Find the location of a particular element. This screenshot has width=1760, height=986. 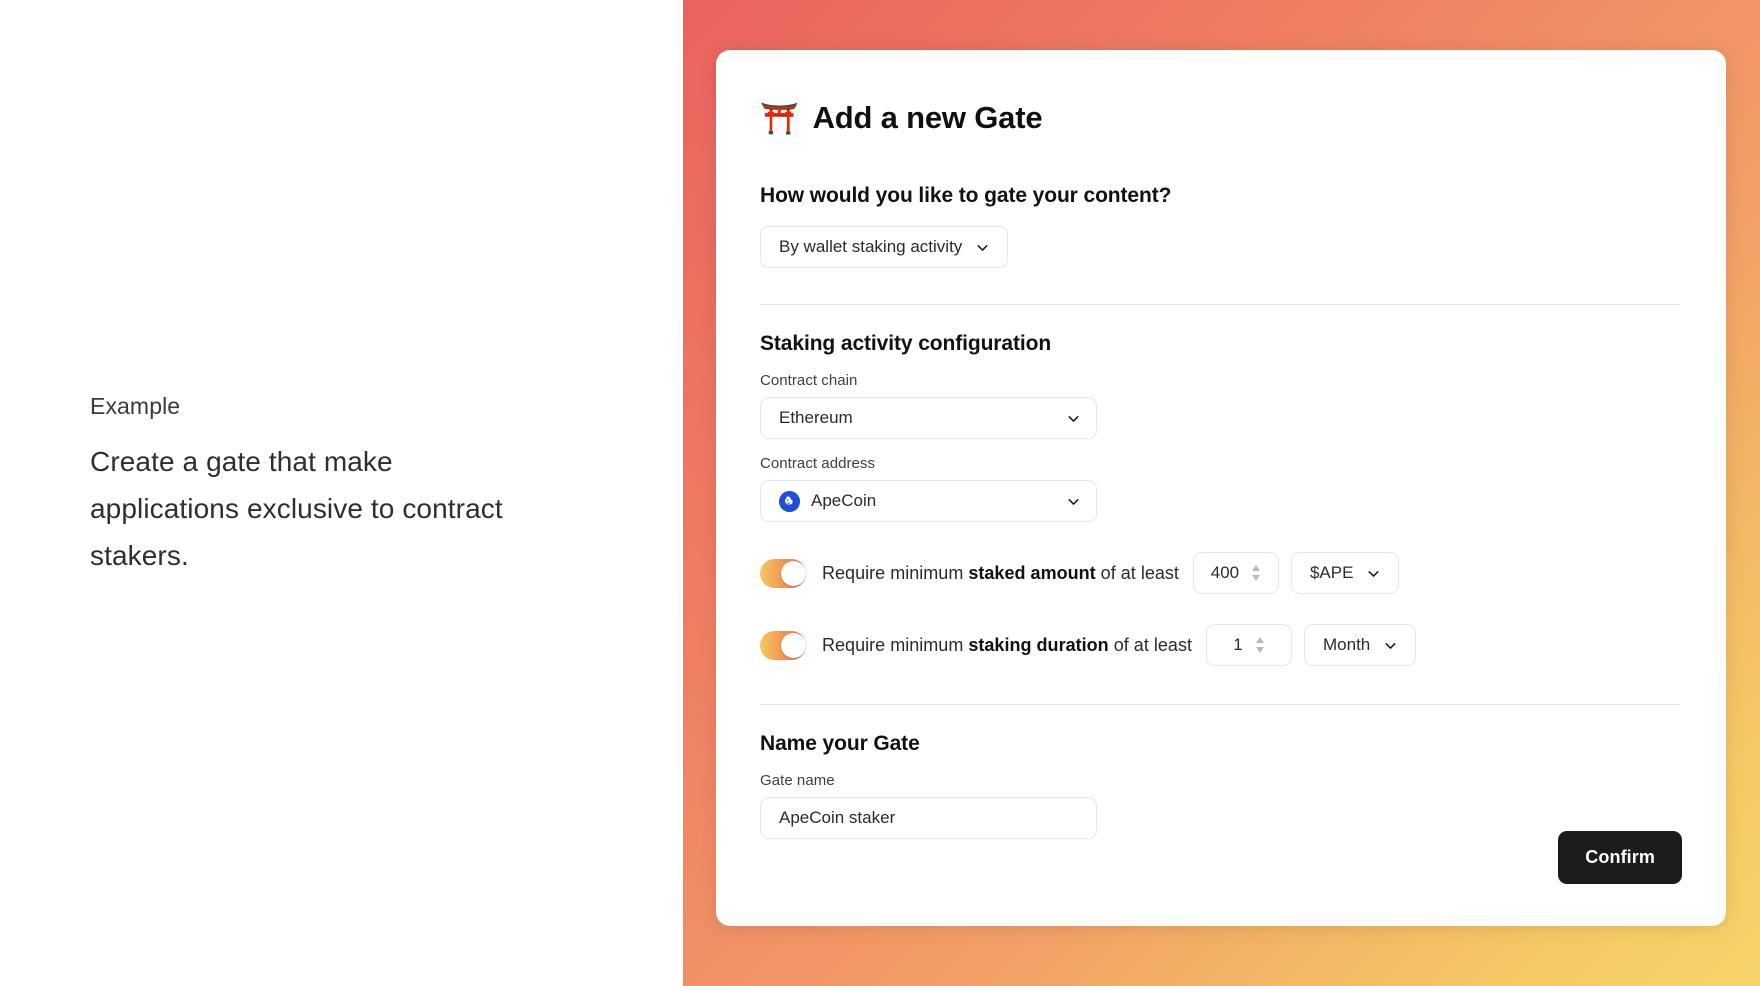

staking-duration-suffix: of at least is located at coordinates (1150, 644).